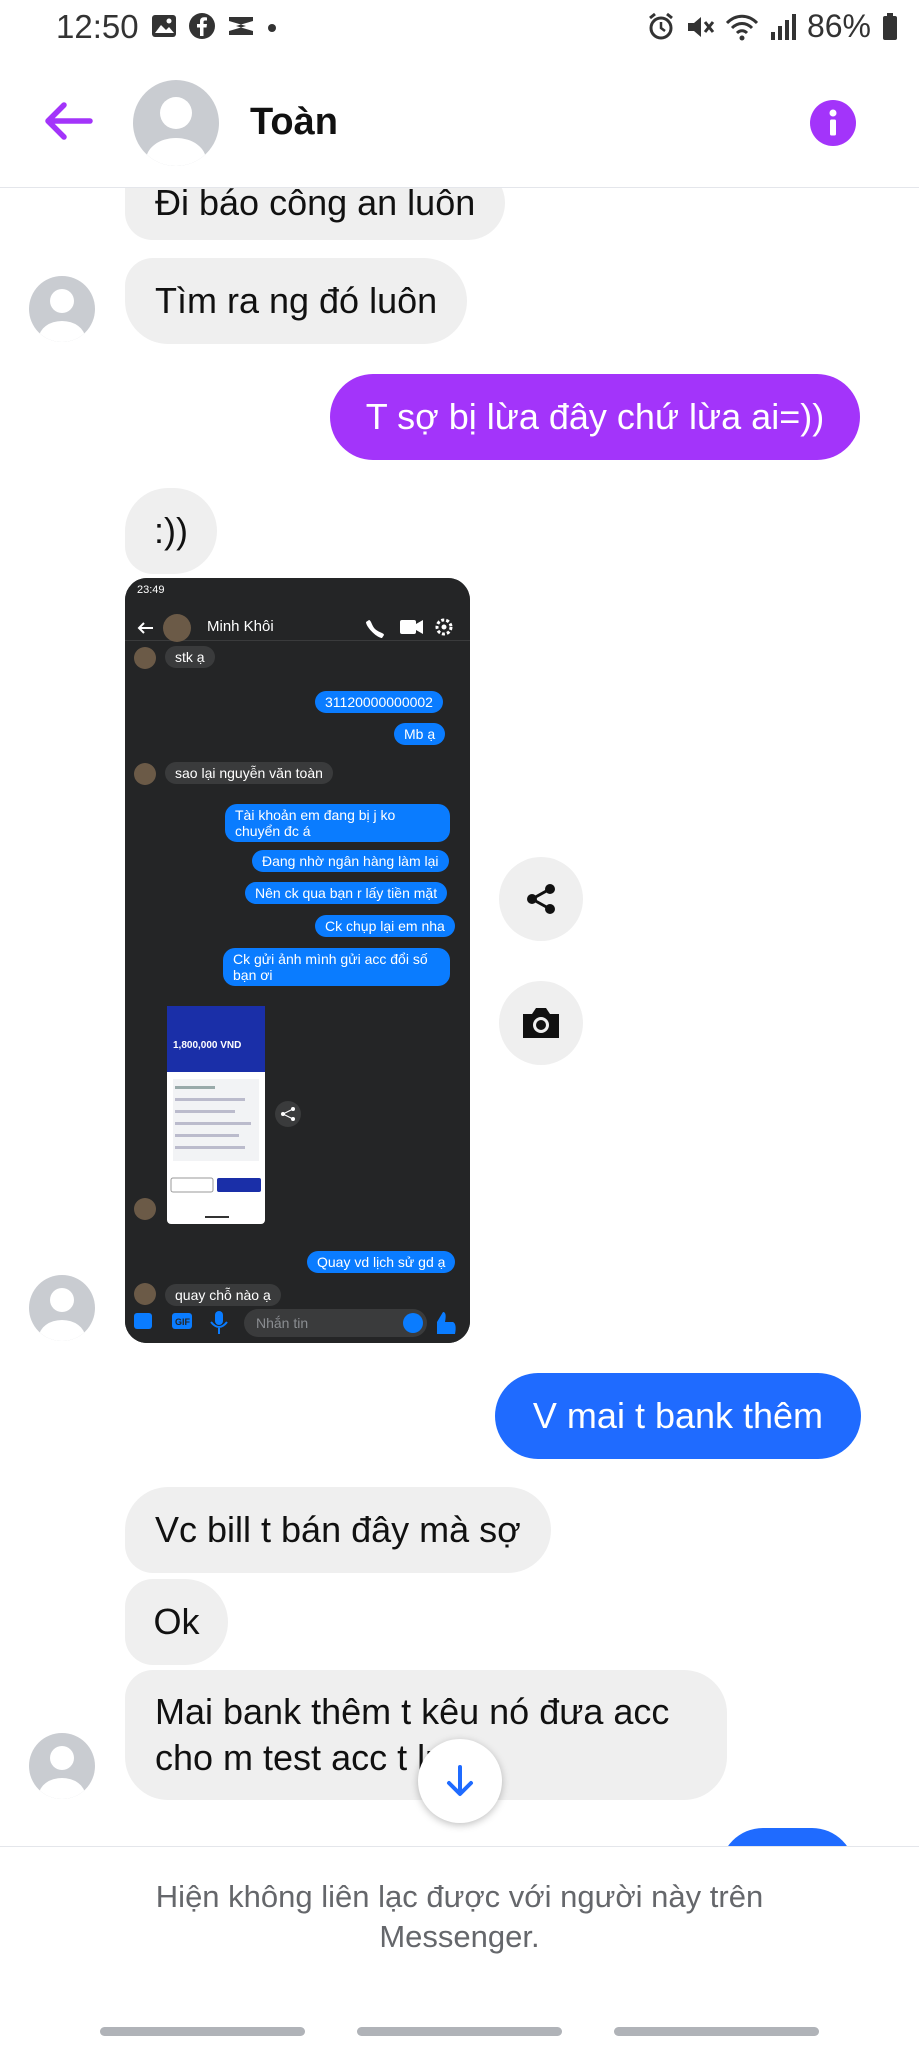 This screenshot has height=2048, width=919. I want to click on arrow-down-icon, so click(460, 1780).